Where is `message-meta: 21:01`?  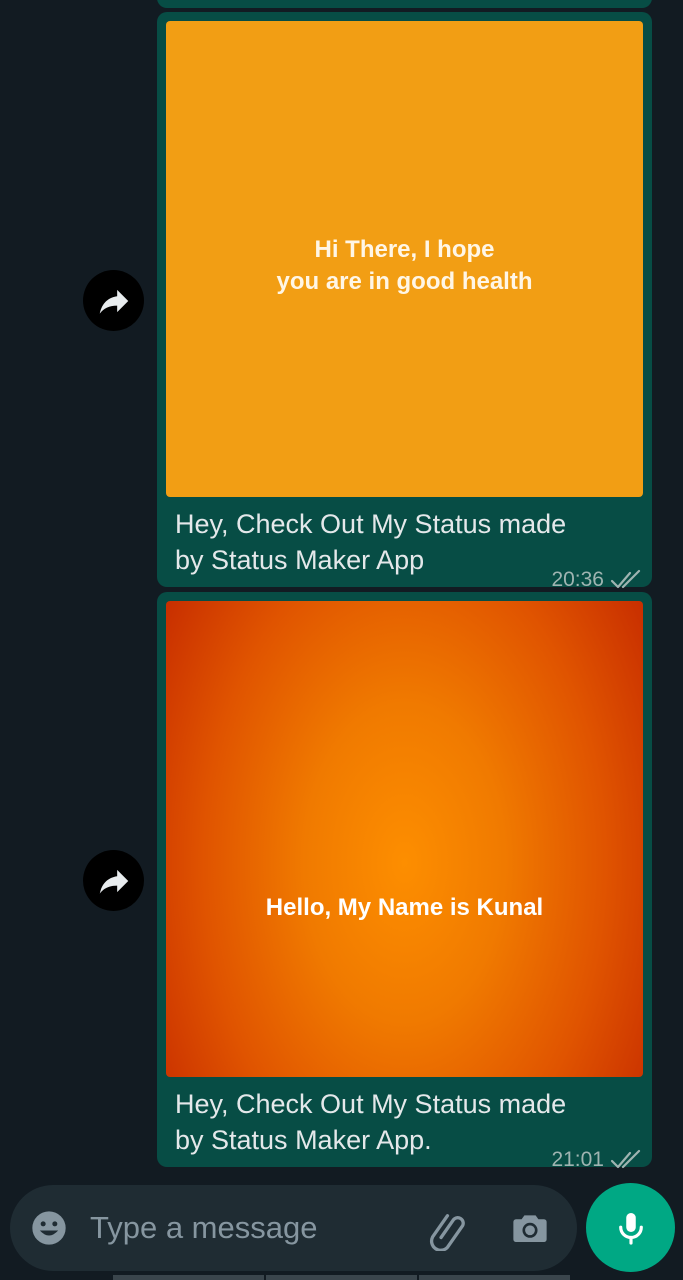 message-meta: 21:01 is located at coordinates (596, 1160).